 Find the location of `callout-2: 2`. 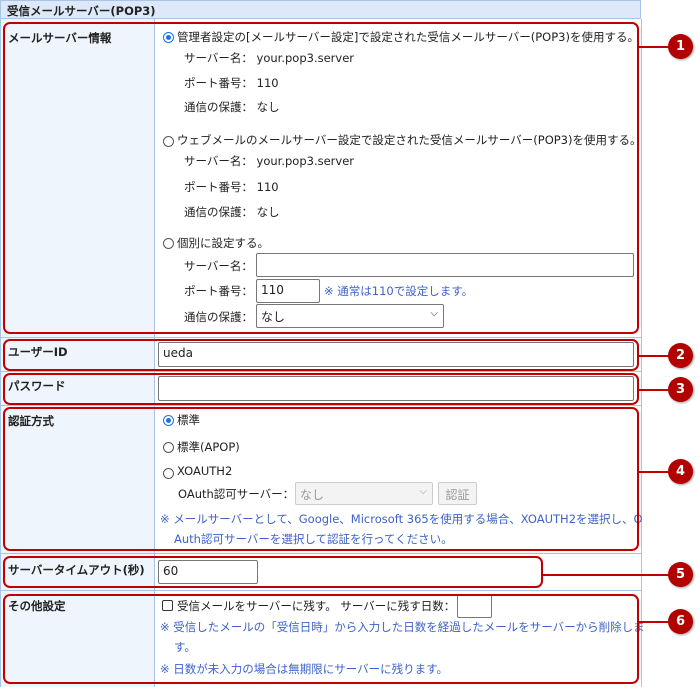

callout-2: 2 is located at coordinates (680, 355).